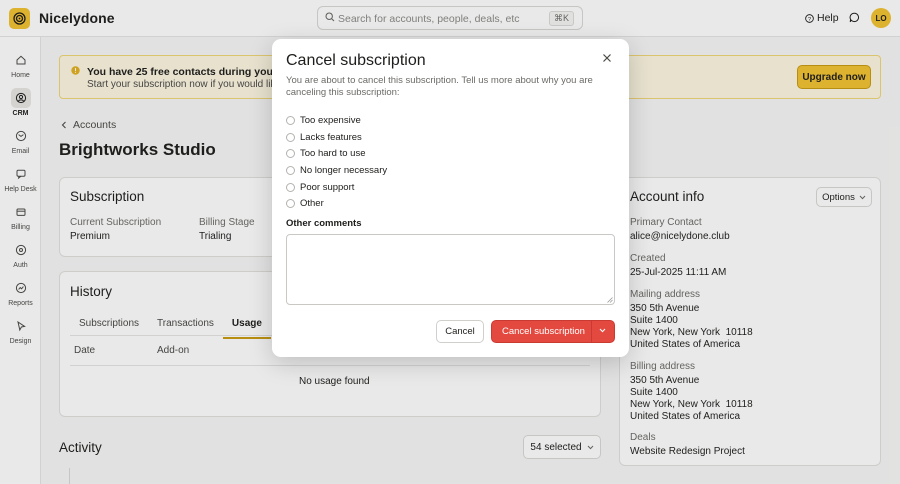 Image resolution: width=900 pixels, height=484 pixels. Describe the element at coordinates (312, 204) in the screenshot. I see `reason-label: Other` at that location.